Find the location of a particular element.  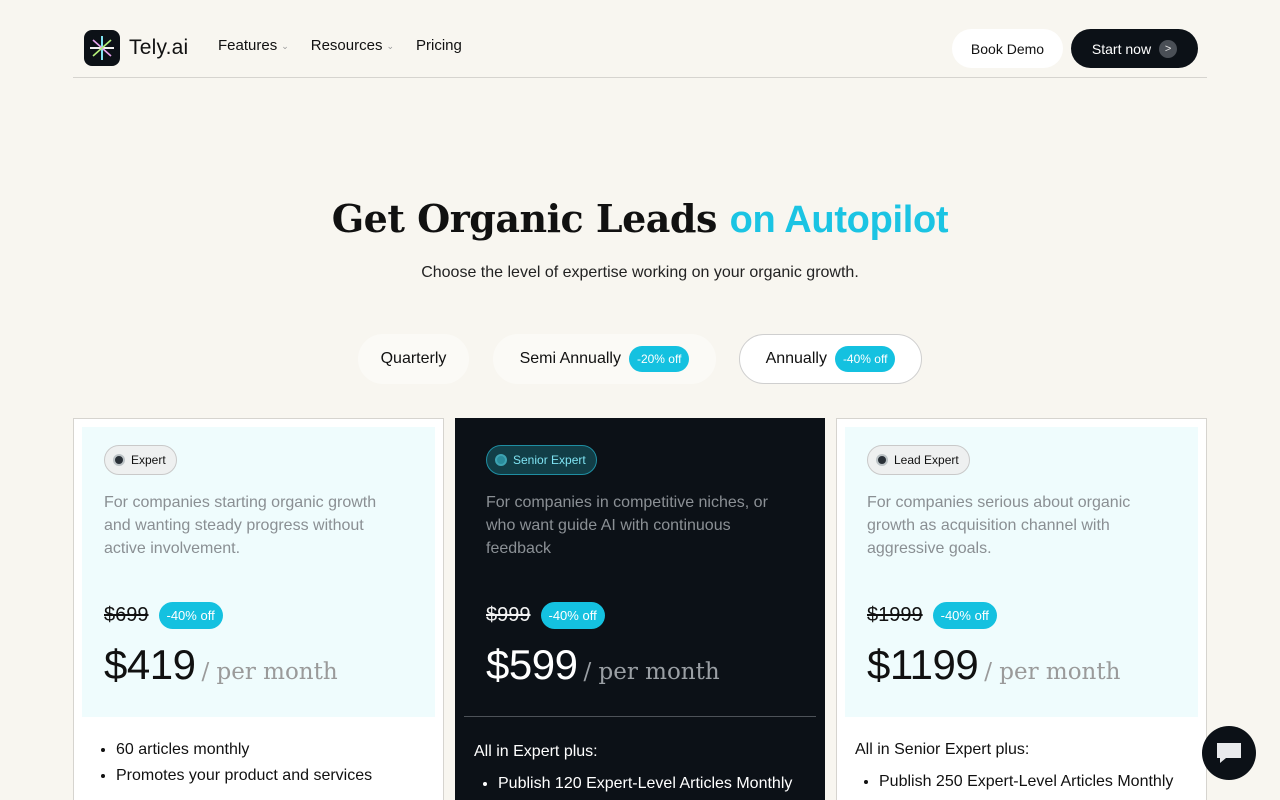

current-price: $419 is located at coordinates (150, 664).